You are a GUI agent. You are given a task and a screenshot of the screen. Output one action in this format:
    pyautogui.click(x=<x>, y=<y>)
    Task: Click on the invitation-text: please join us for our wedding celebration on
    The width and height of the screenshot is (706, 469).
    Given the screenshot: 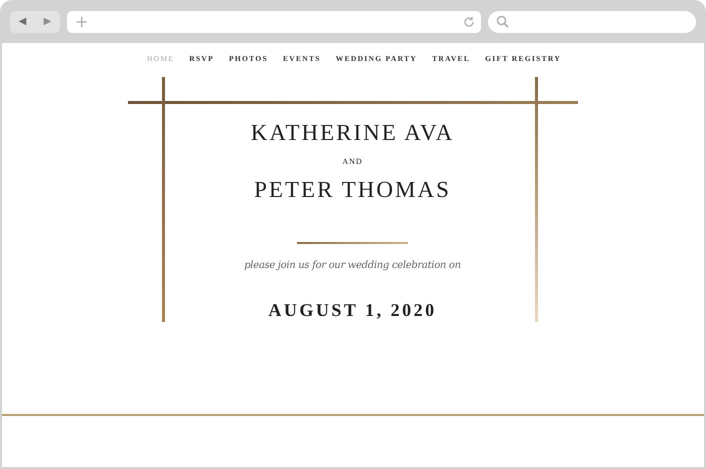 What is the action you would take?
    pyautogui.click(x=352, y=265)
    